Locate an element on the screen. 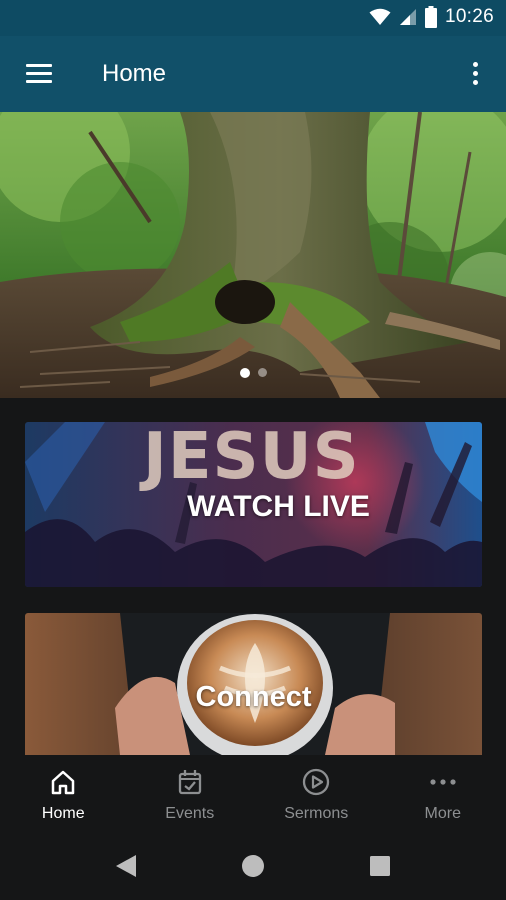 This screenshot has height=900, width=506. background-headline: JESUS is located at coordinates (251, 458).